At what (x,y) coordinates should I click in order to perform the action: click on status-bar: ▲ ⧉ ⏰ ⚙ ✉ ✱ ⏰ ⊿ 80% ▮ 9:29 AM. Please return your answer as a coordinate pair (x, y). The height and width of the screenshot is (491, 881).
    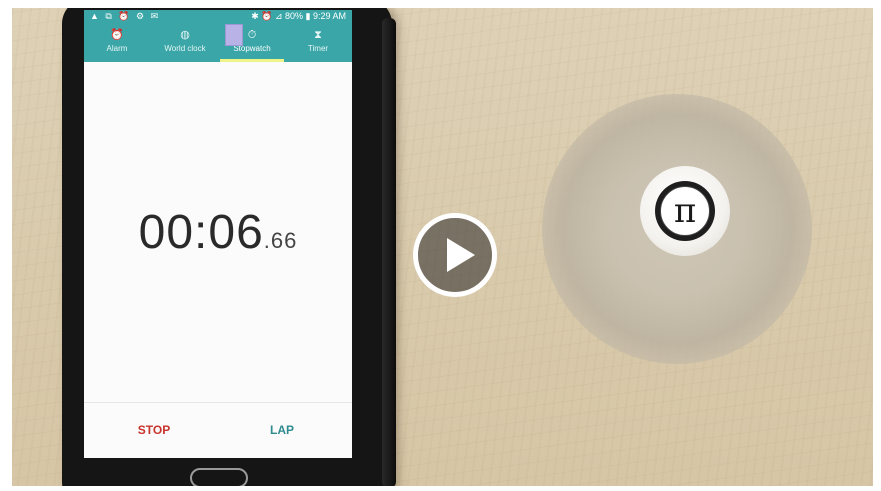
    Looking at the image, I should click on (218, 17).